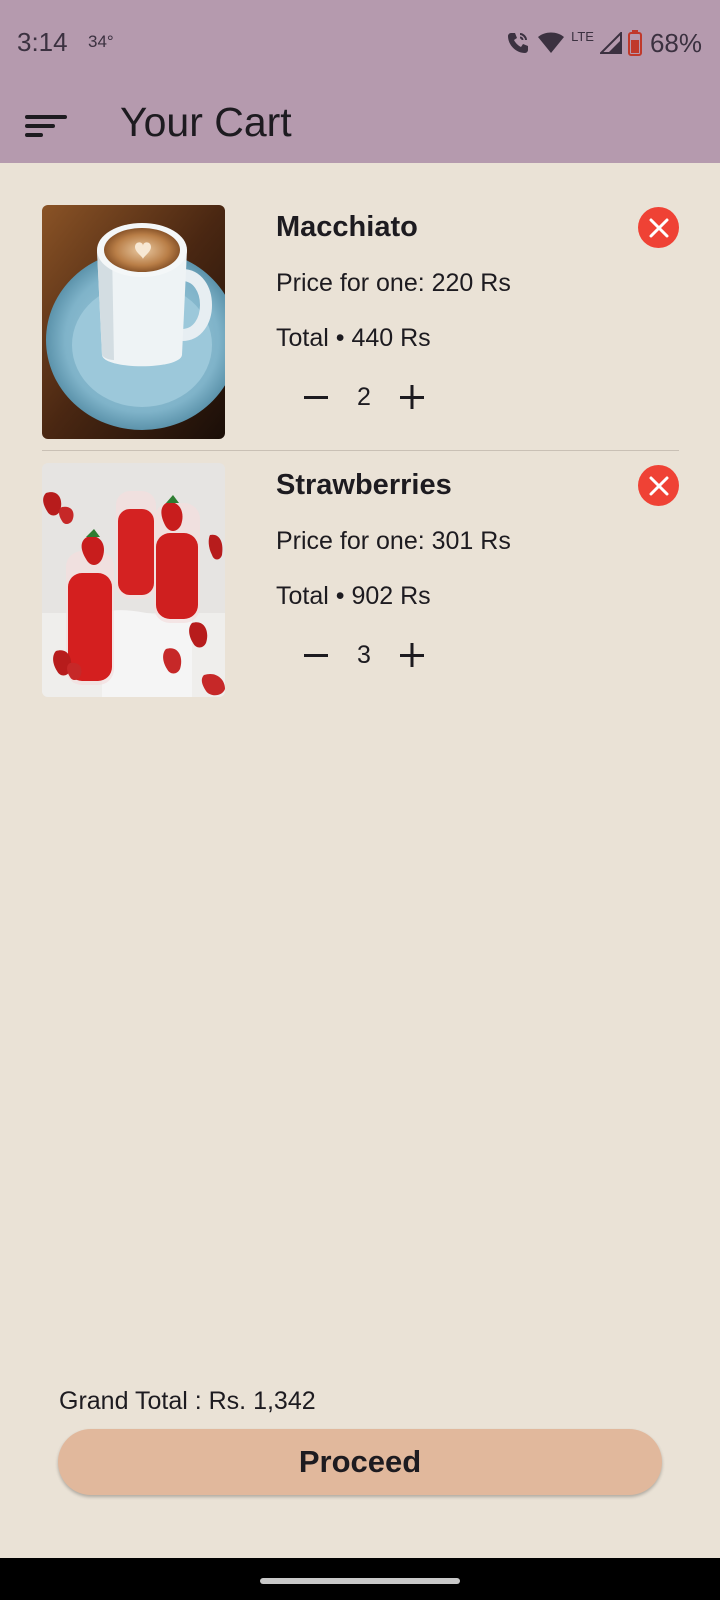  I want to click on battery-percent: 68%, so click(675, 42).